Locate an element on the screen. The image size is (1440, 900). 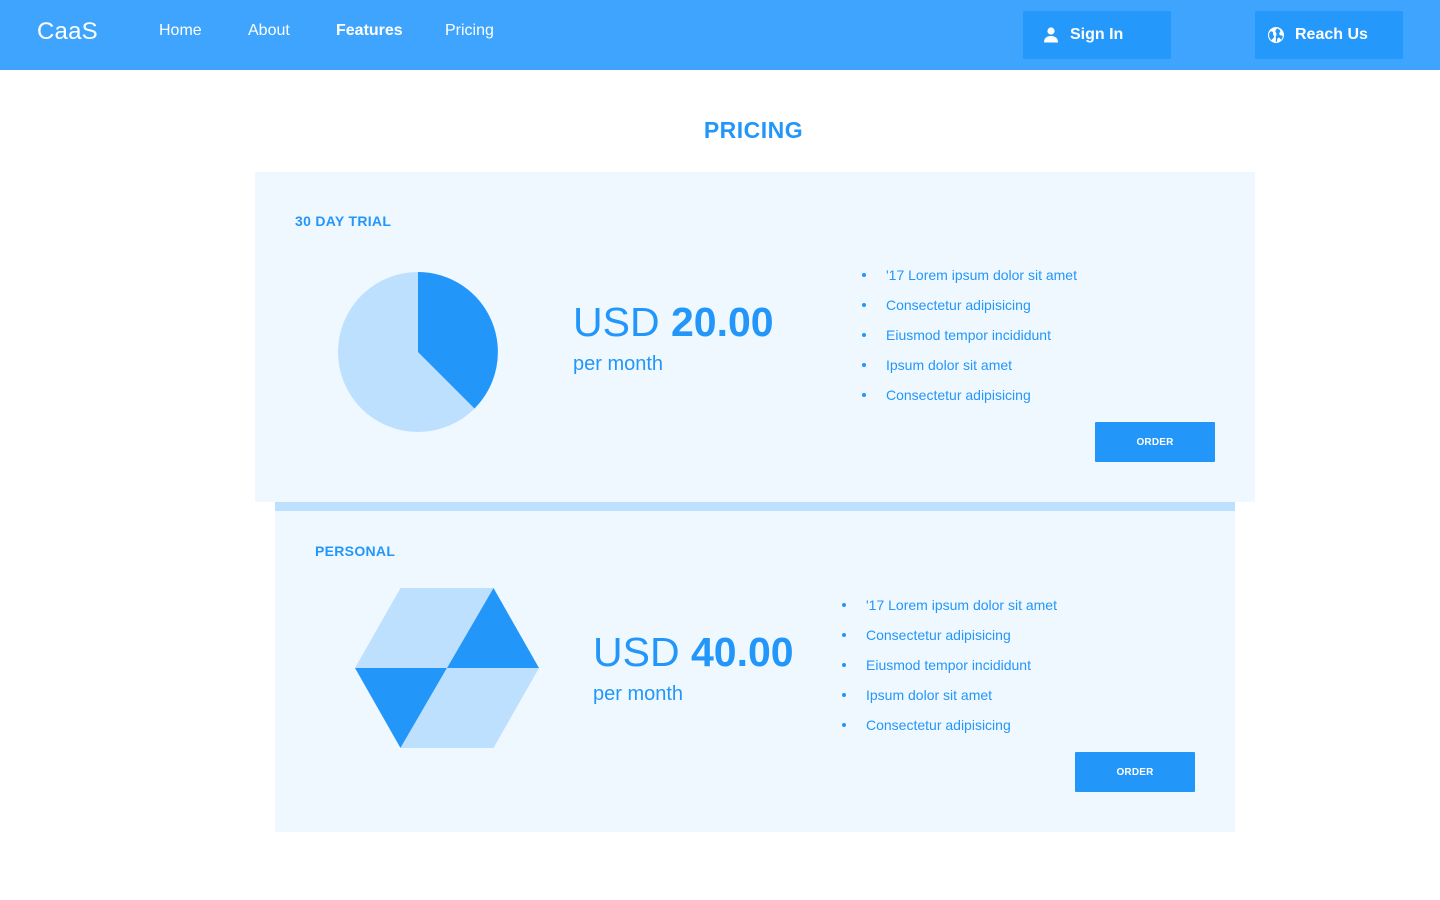
pie-chart-graphic is located at coordinates (418, 352).